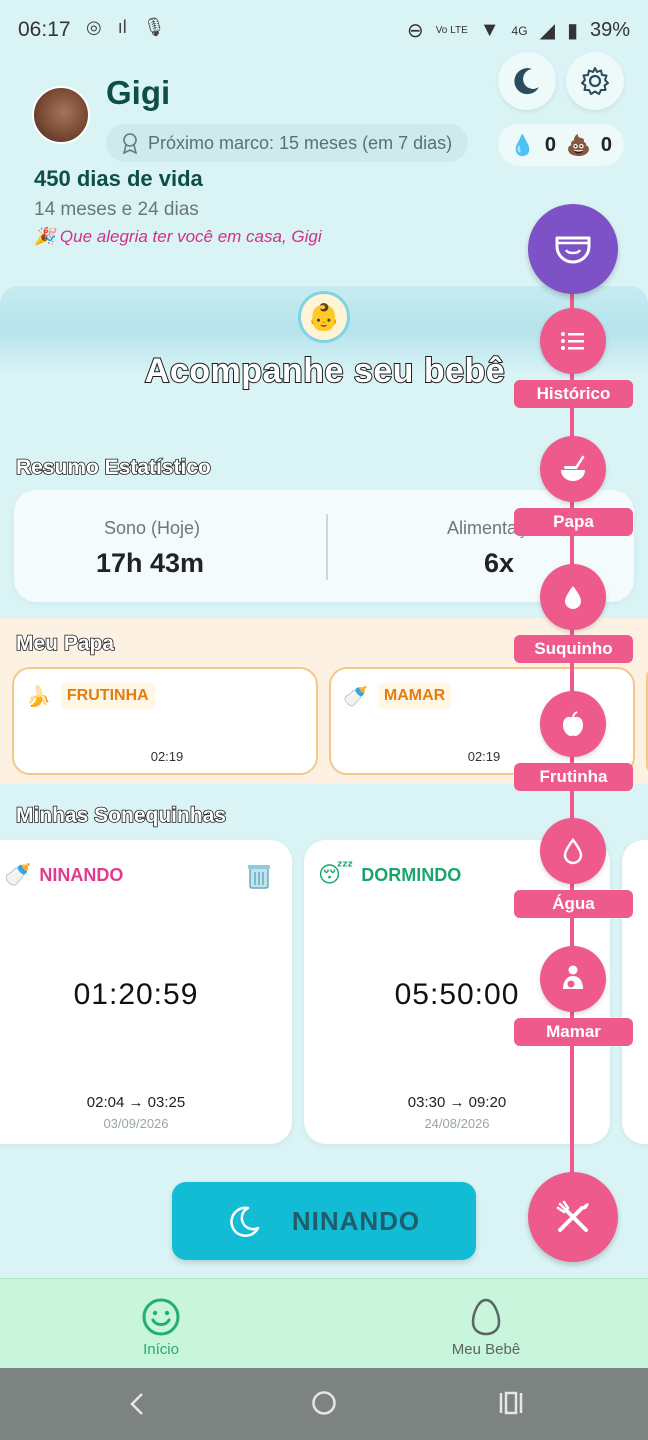 This screenshot has height=1440, width=648. Describe the element at coordinates (94, 27) in the screenshot. I see `instagram-icon: ◎` at that location.